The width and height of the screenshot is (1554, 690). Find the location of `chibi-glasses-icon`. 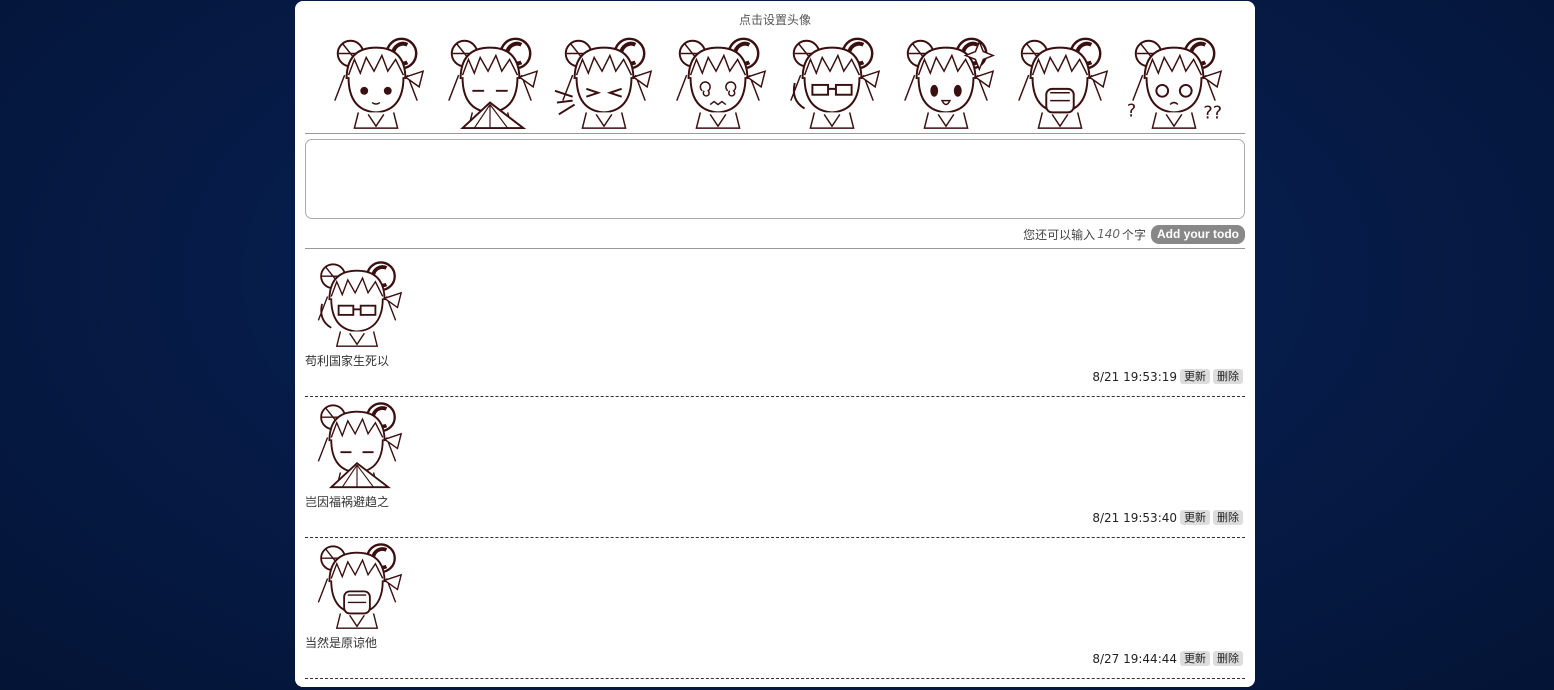

chibi-glasses-icon is located at coordinates (832, 81).